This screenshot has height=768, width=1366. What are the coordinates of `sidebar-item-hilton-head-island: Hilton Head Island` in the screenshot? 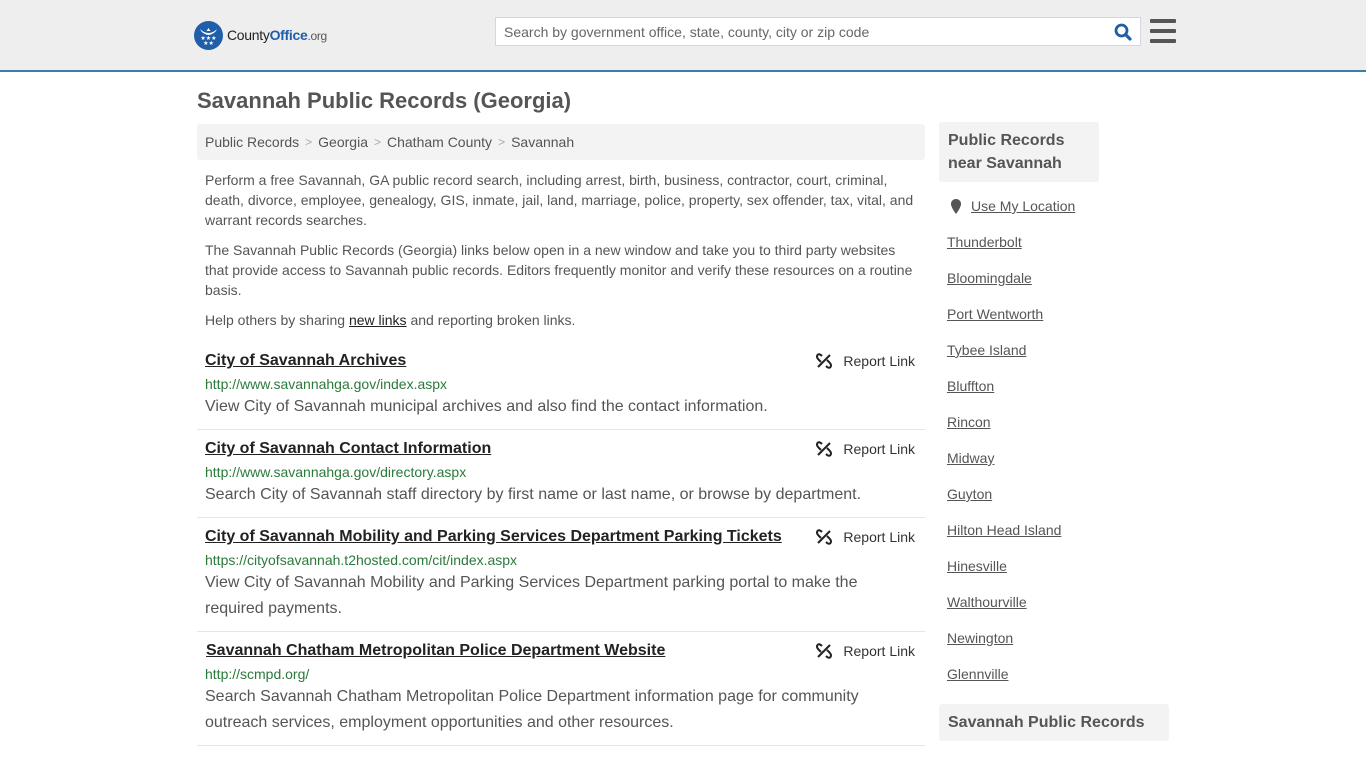 It's located at (1004, 530).